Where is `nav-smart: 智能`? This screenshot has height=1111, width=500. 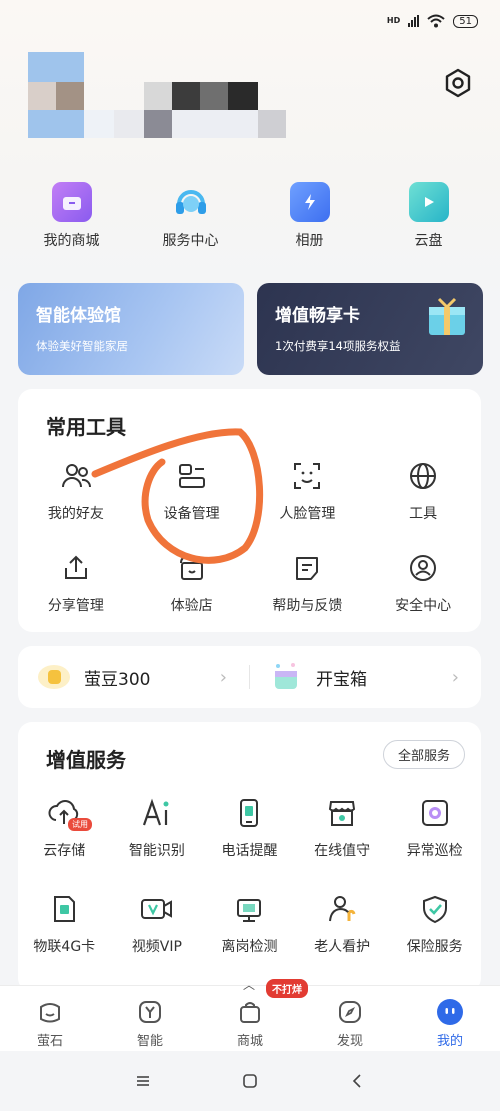
nav-smart: 智能 is located at coordinates (150, 1018).